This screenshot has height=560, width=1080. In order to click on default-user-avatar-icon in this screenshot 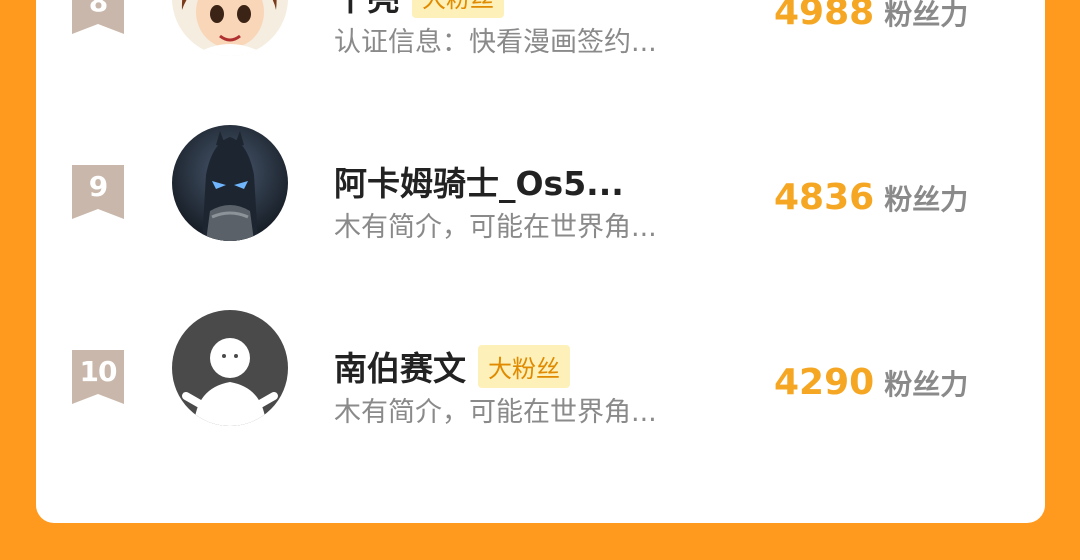, I will do `click(230, 368)`.